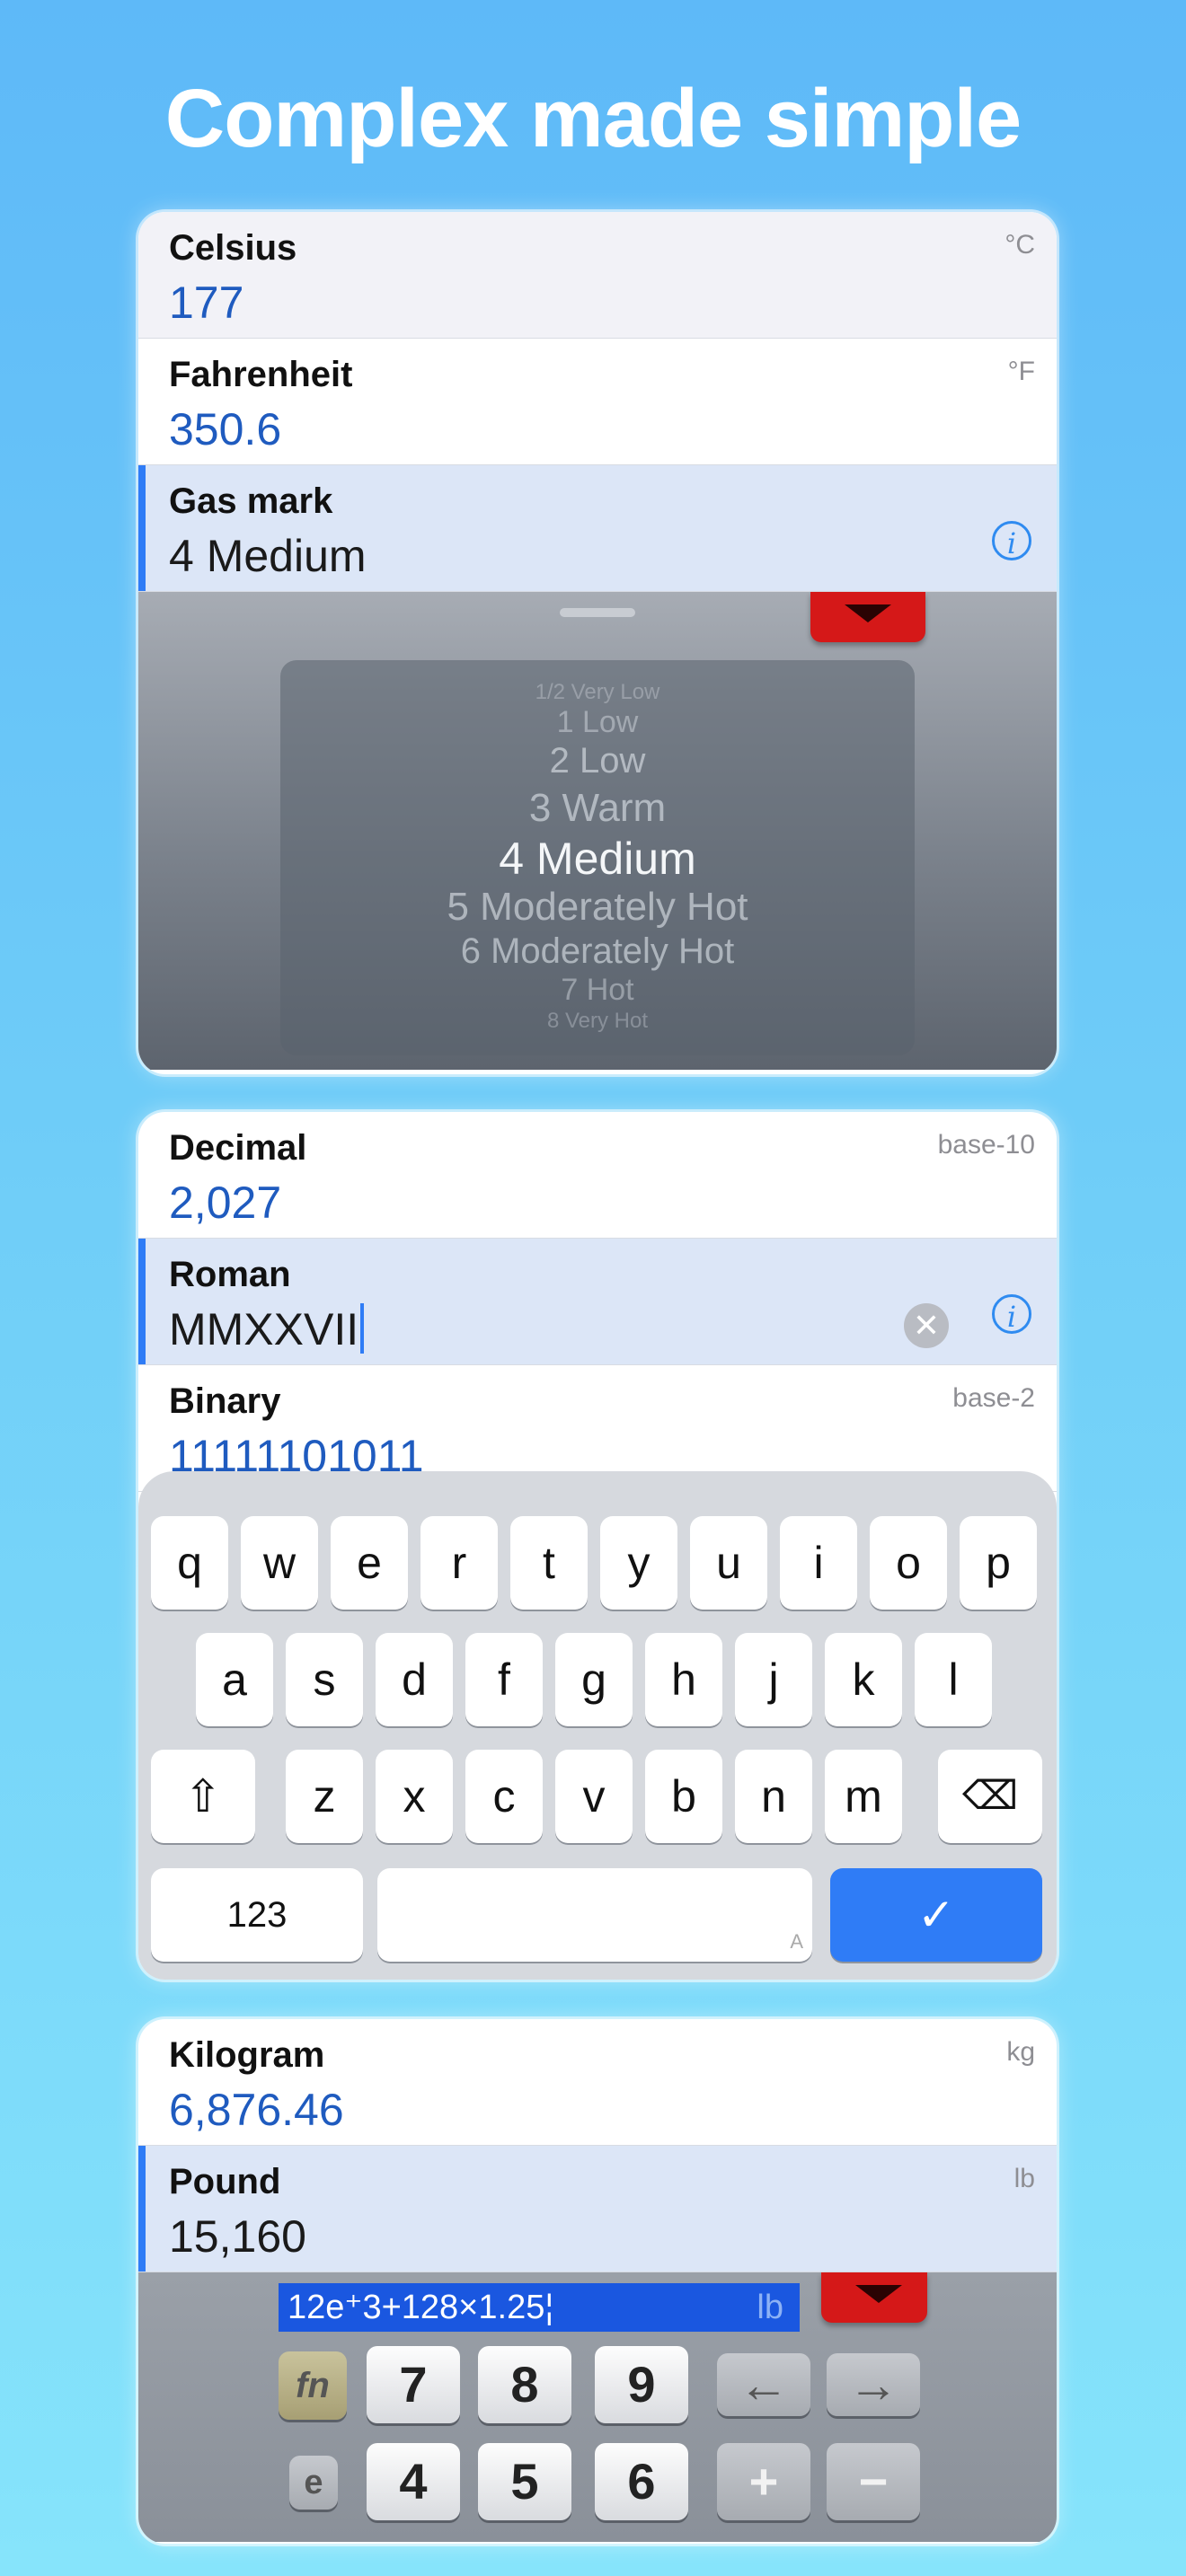 This screenshot has width=1186, height=2576. Describe the element at coordinates (728, 1563) in the screenshot. I see `key-u: u` at that location.